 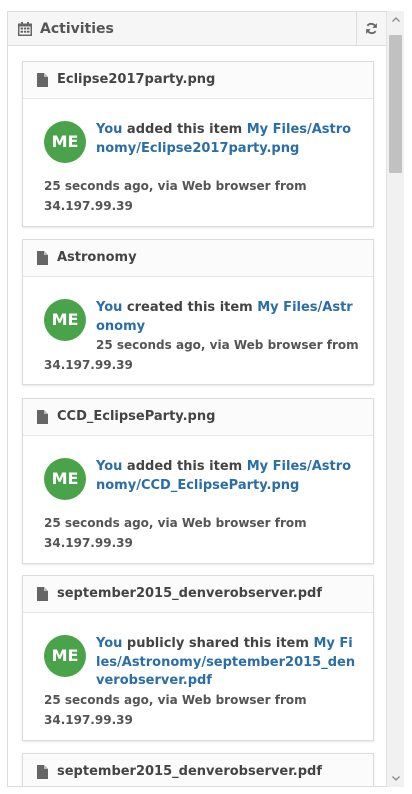 What do you see at coordinates (395, 399) in the screenshot?
I see `vertical-scrollbar` at bounding box center [395, 399].